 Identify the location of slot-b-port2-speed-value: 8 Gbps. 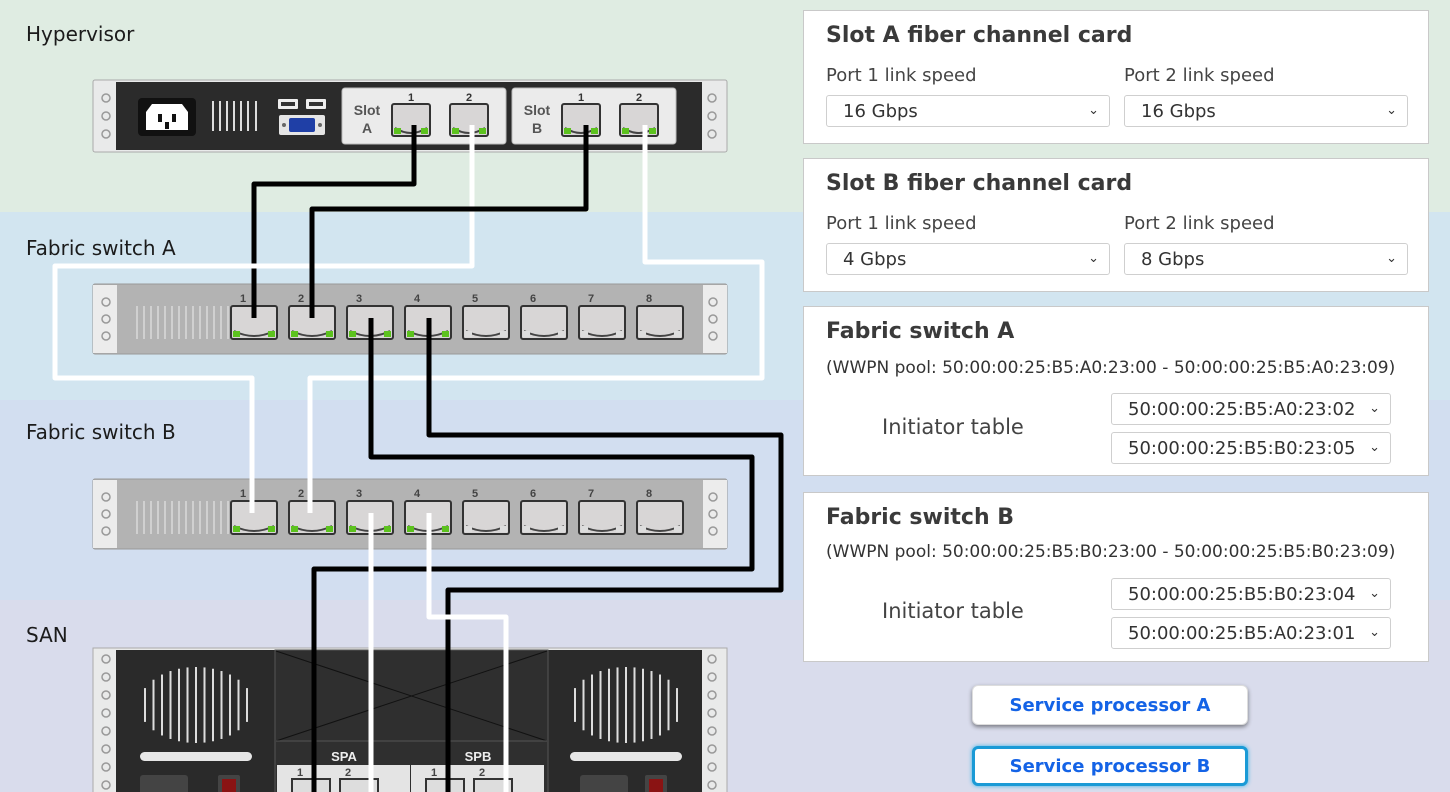
(1173, 259).